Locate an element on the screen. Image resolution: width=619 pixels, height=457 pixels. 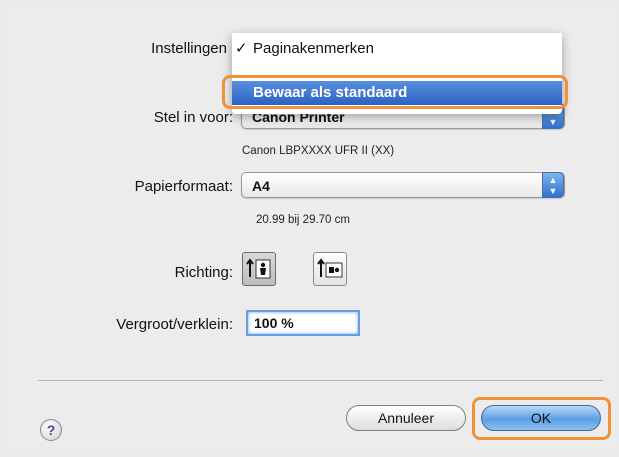
format-for-detail: Canon LBPXXXX UFR II (XX) is located at coordinates (318, 151).